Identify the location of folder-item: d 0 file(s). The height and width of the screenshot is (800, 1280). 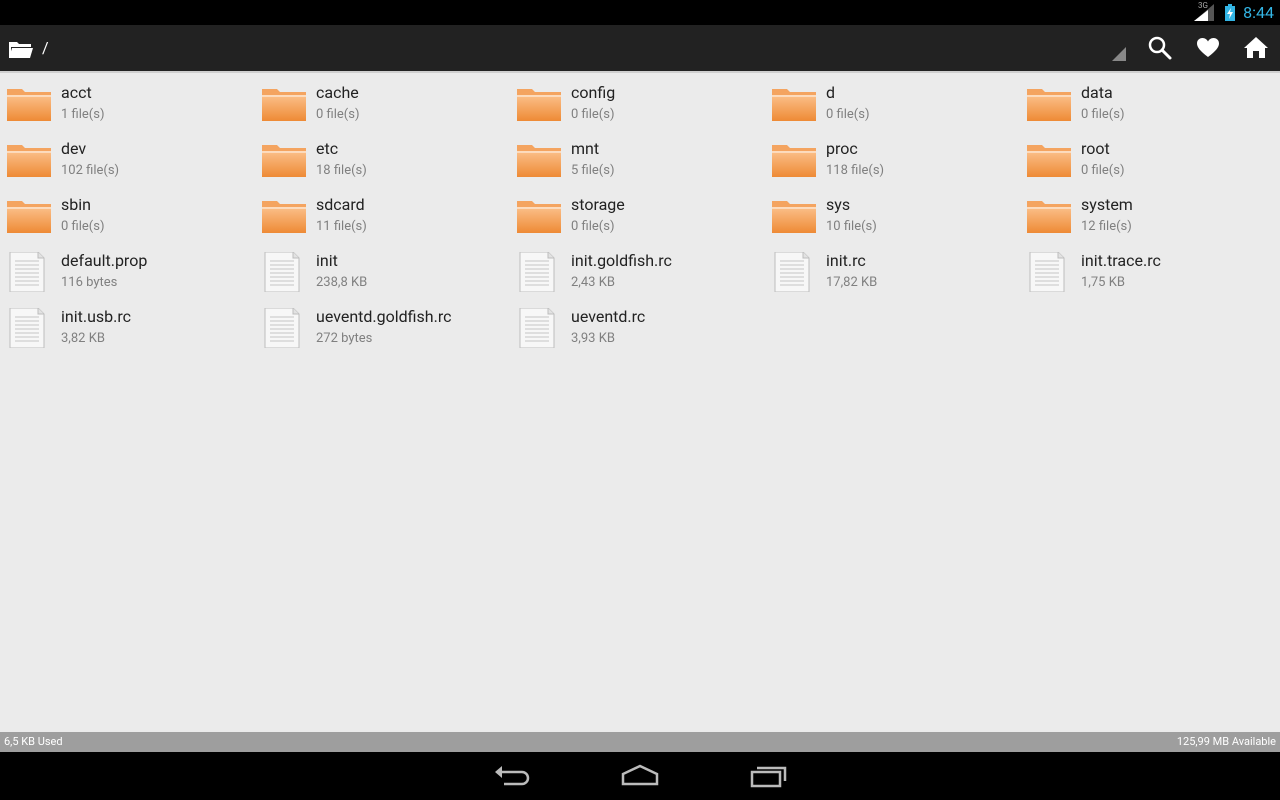
(892, 103).